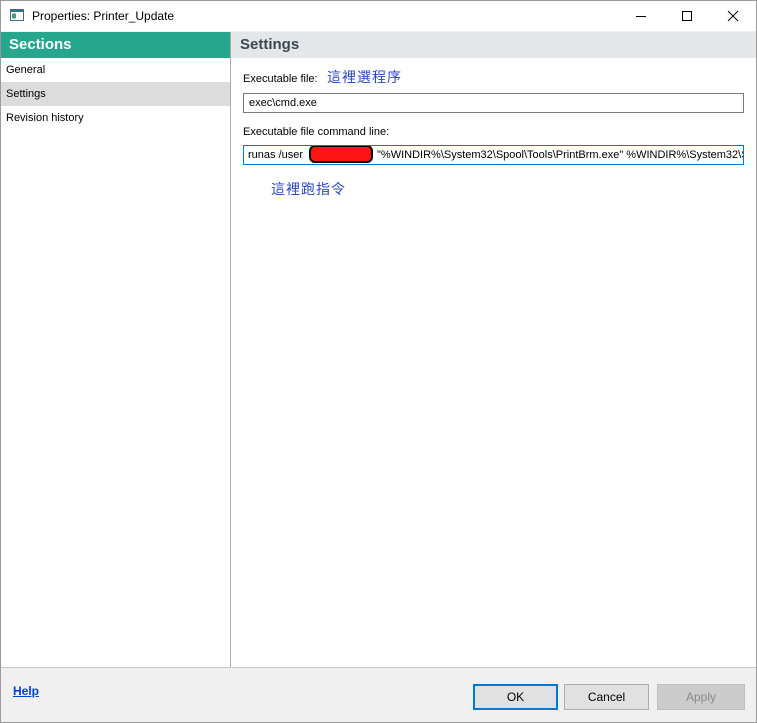 This screenshot has height=723, width=757. Describe the element at coordinates (641, 16) in the screenshot. I see `minimize-button` at that location.